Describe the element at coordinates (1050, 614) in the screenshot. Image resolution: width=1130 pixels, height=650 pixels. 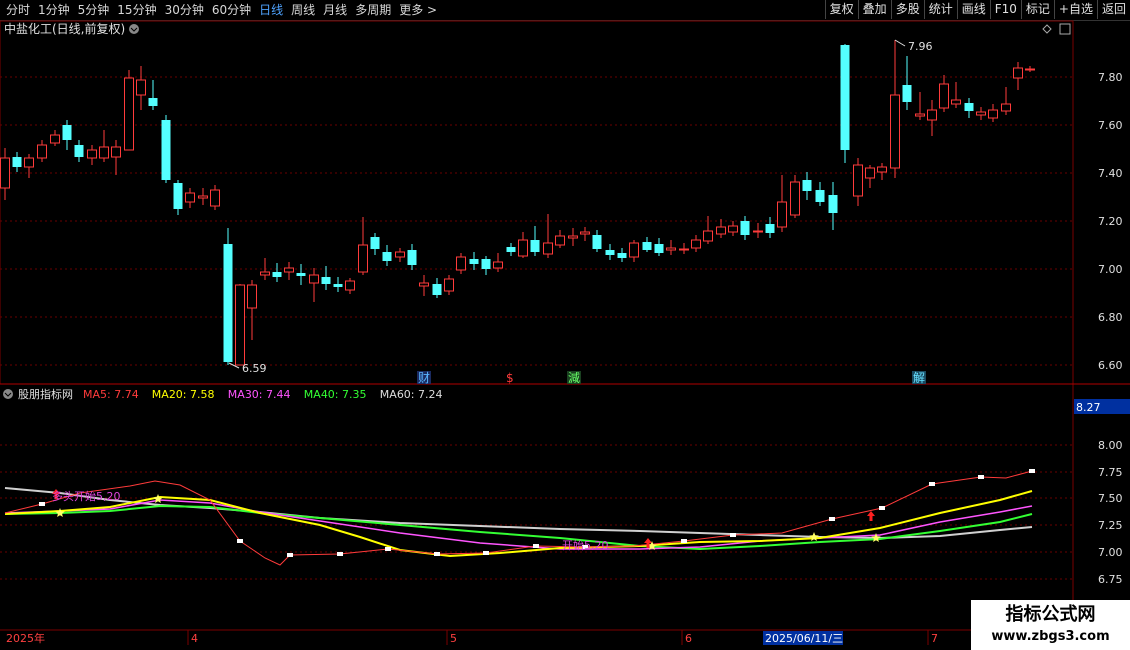
I see `watermark-title: 指标公式网` at that location.